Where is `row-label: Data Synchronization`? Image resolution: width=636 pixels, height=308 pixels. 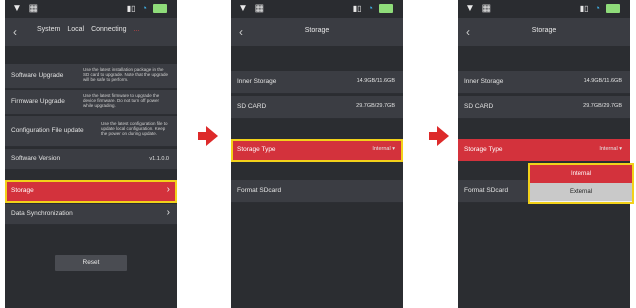 row-label: Data Synchronization is located at coordinates (42, 213).